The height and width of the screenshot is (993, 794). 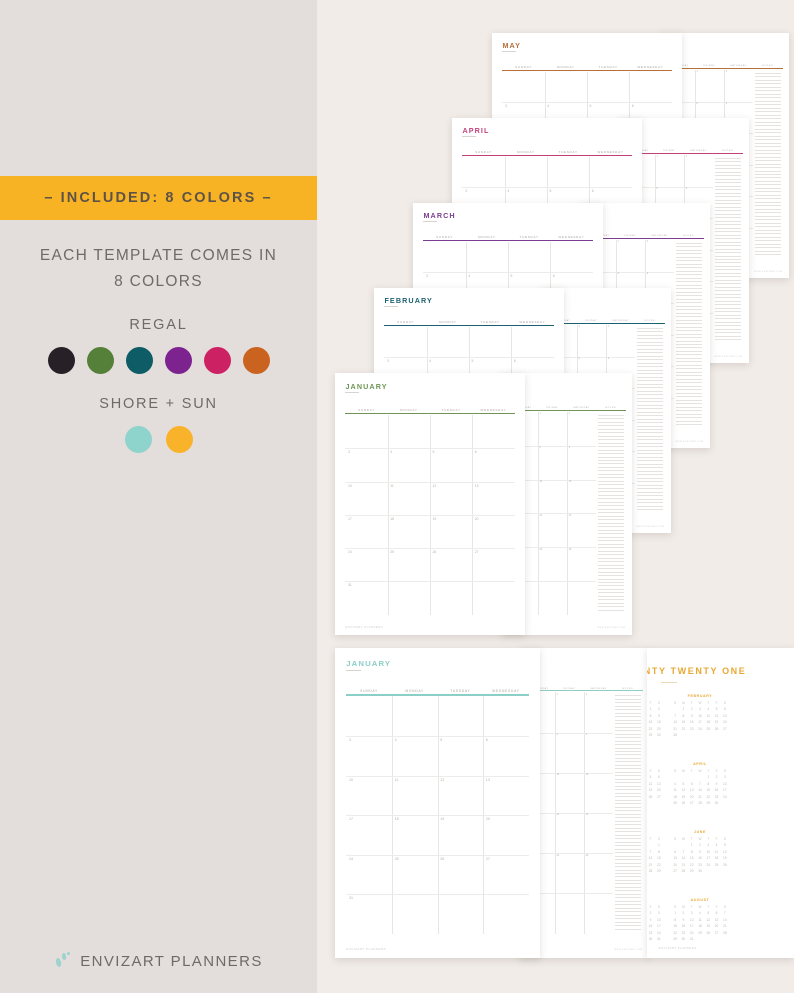 What do you see at coordinates (442, 819) in the screenshot?
I see `date-cell: 19` at bounding box center [442, 819].